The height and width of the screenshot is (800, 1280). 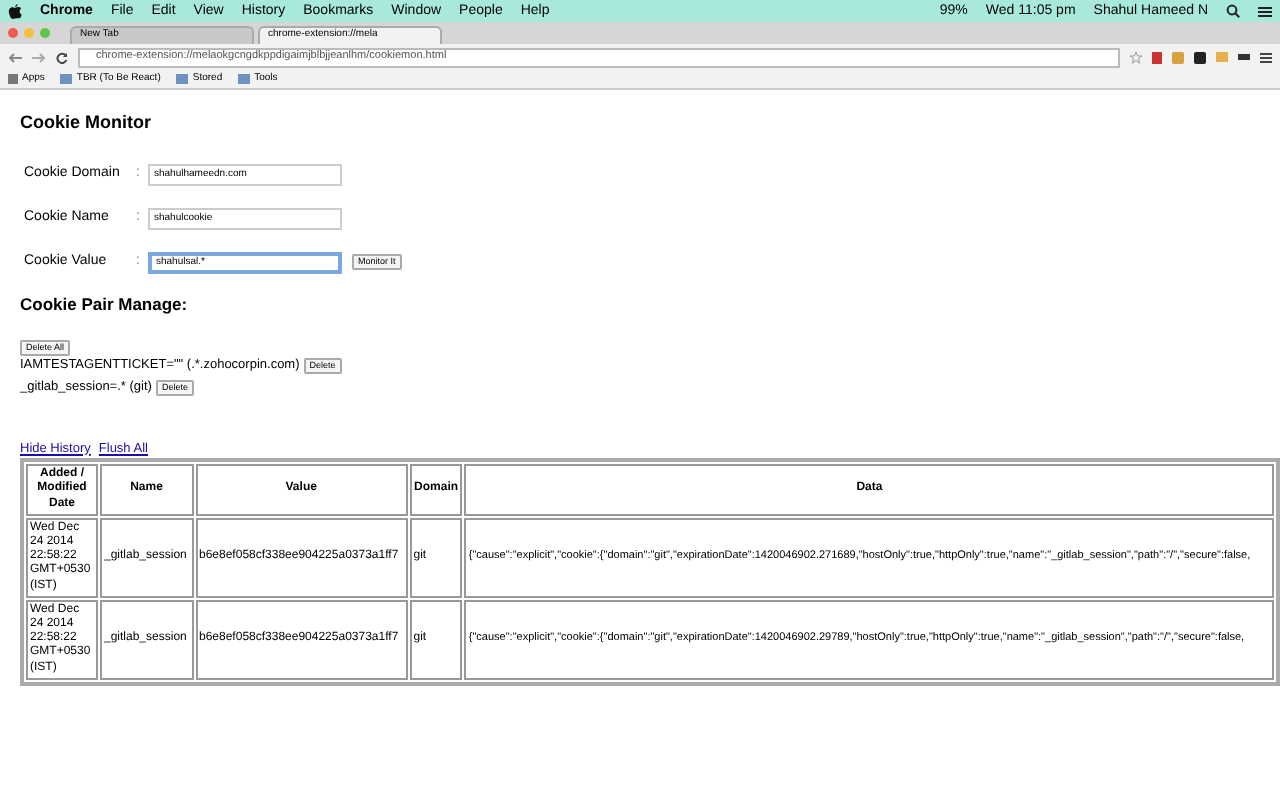 I want to click on apple-icon, so click(x=15, y=11).